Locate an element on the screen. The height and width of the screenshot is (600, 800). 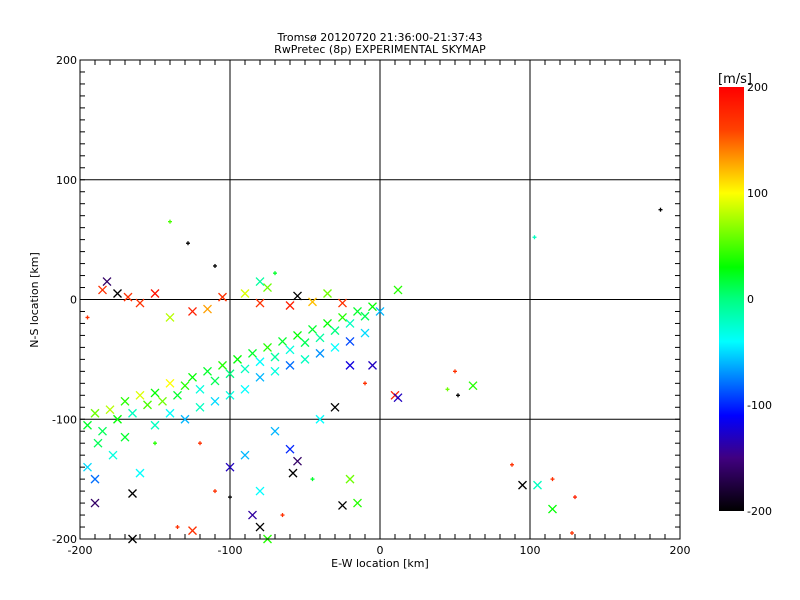
colorbar-tick-label: 0 is located at coordinates (750, 299).